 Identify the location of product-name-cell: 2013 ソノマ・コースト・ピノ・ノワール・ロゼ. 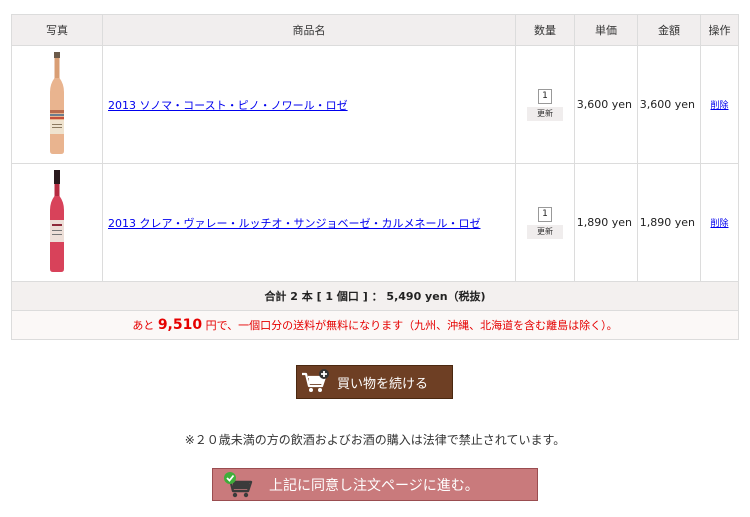
(309, 104).